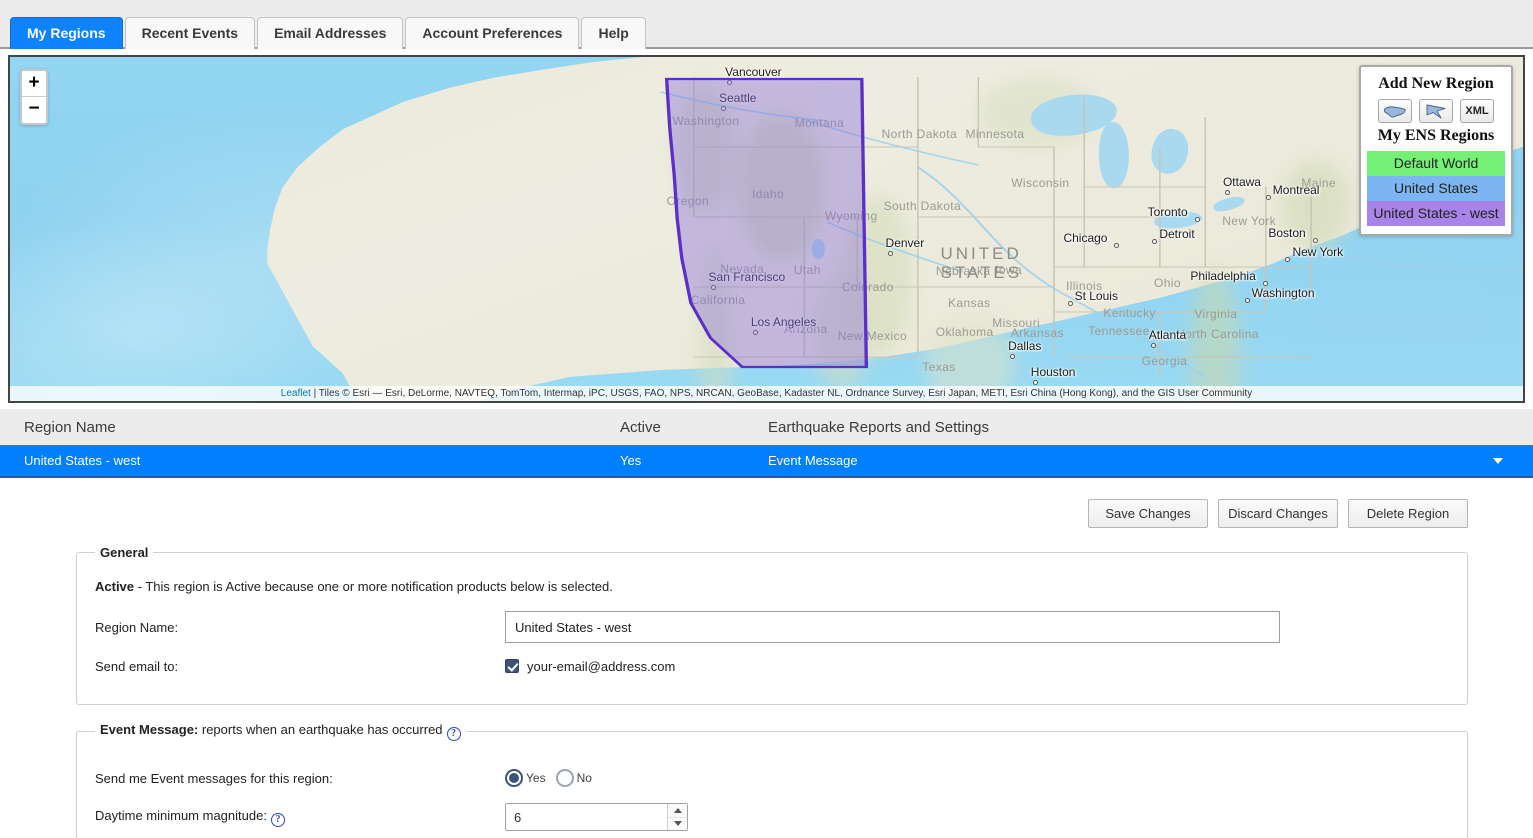 The image size is (1533, 838). What do you see at coordinates (1477, 111) in the screenshot?
I see `xml-import-button: XML` at bounding box center [1477, 111].